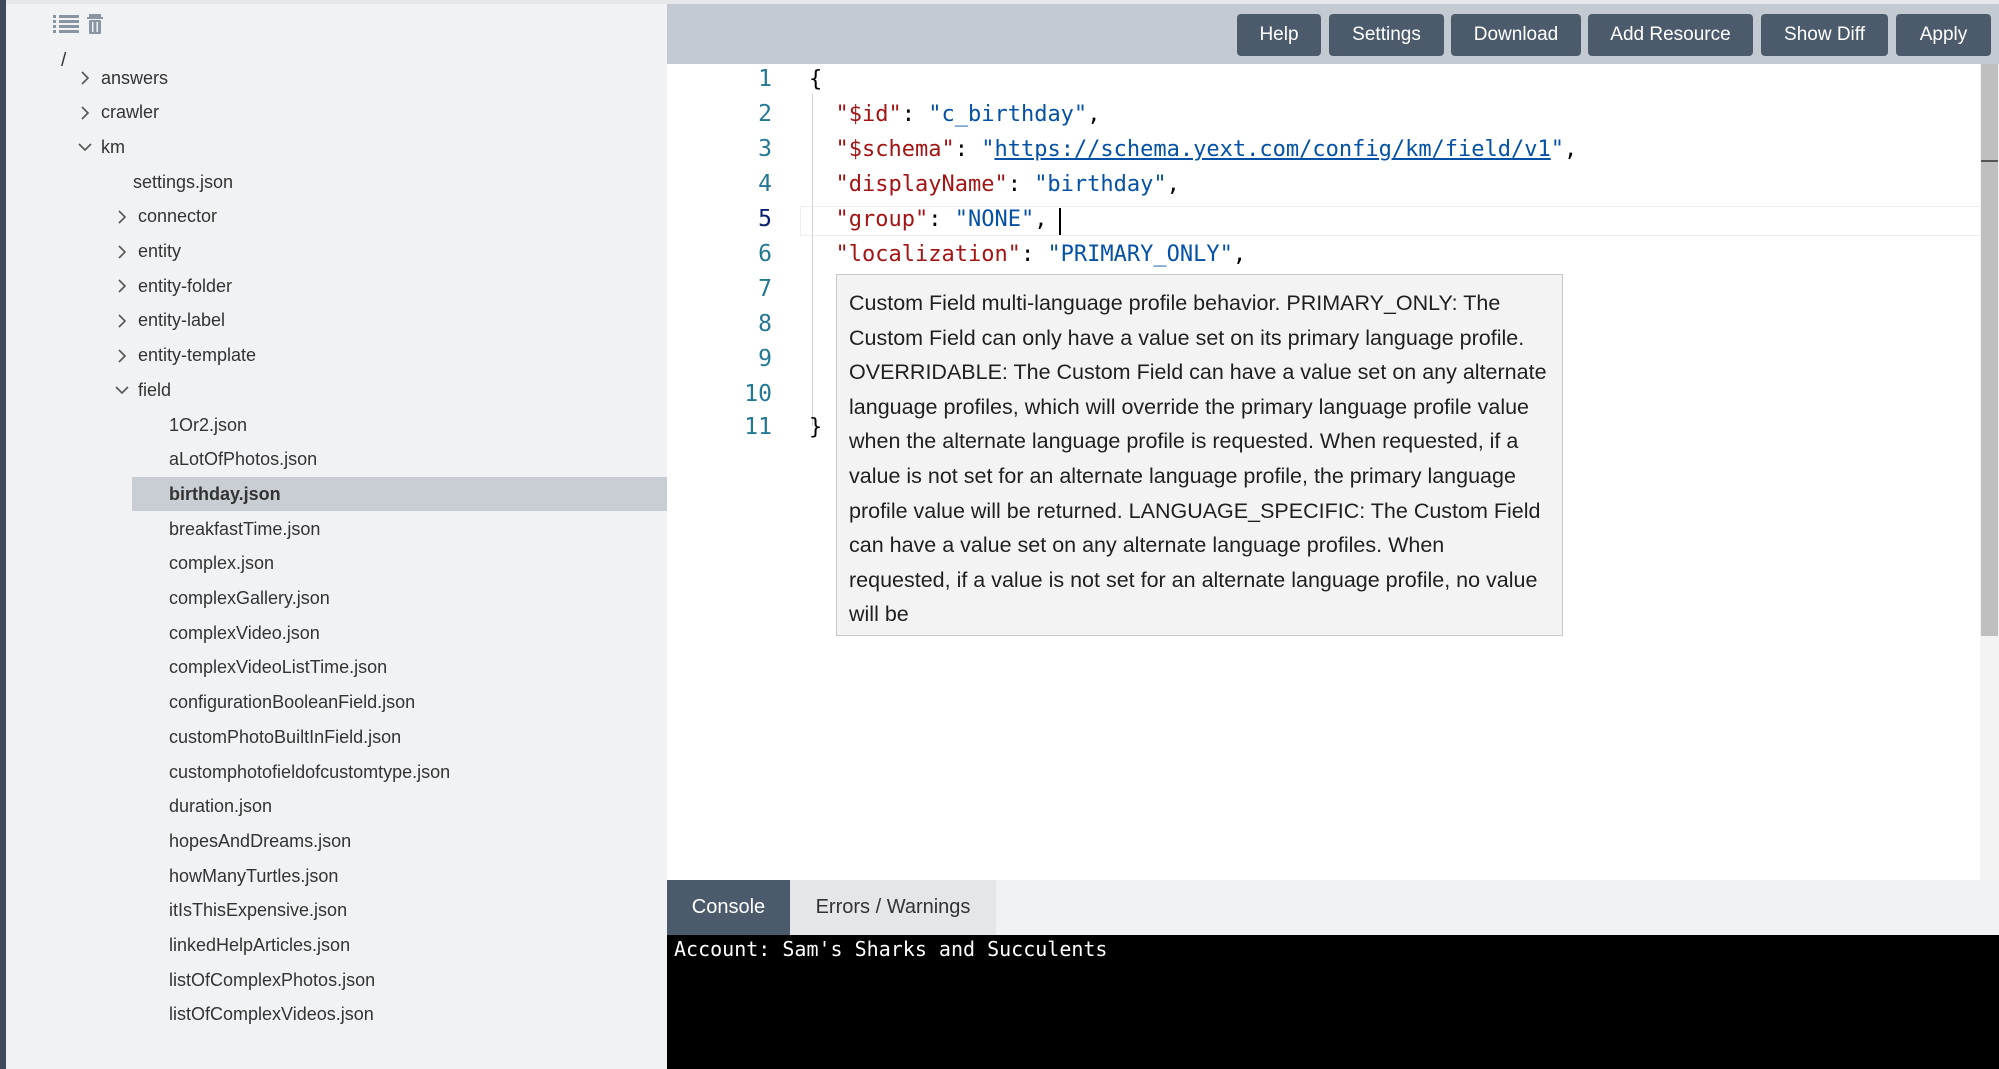  I want to click on tree-item-label: complex.json, so click(222, 563).